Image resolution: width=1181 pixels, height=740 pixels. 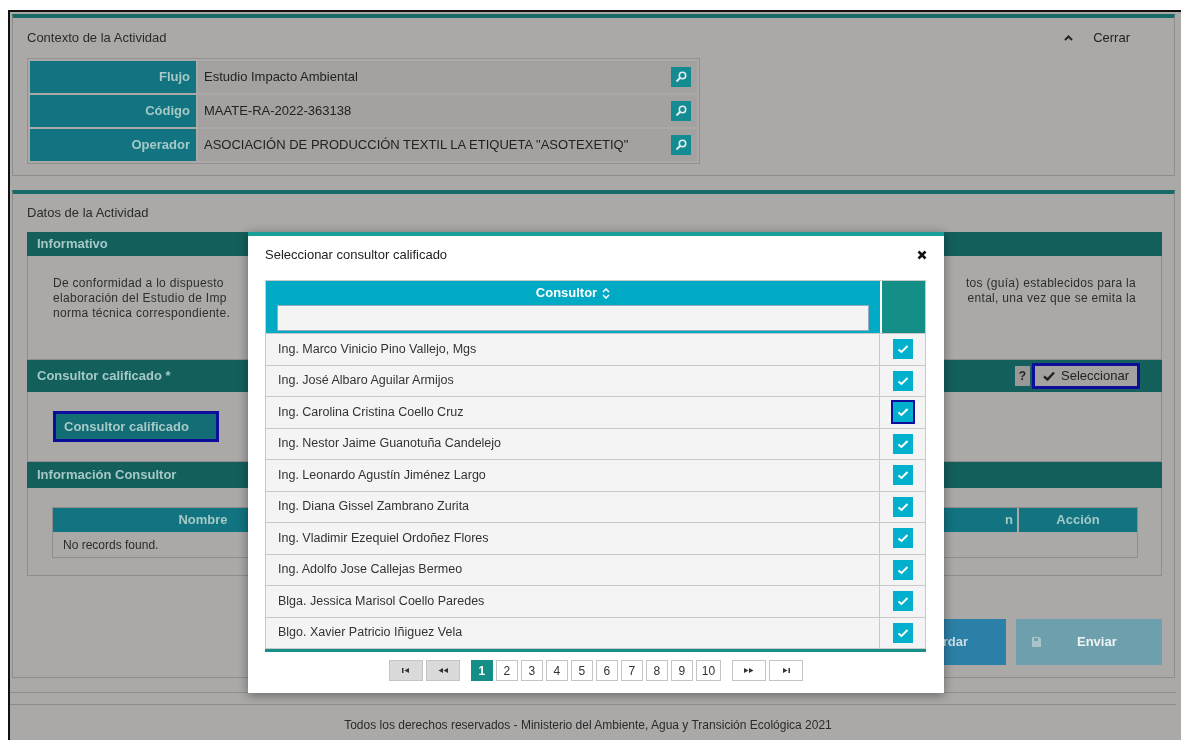 What do you see at coordinates (97, 38) in the screenshot?
I see `panel-title: Contexto de la Actividad` at bounding box center [97, 38].